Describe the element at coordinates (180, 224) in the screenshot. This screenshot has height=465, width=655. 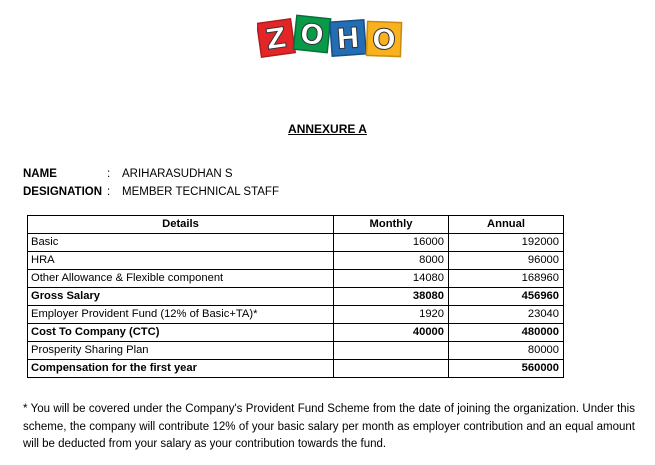
I see `header-details: Details` at that location.